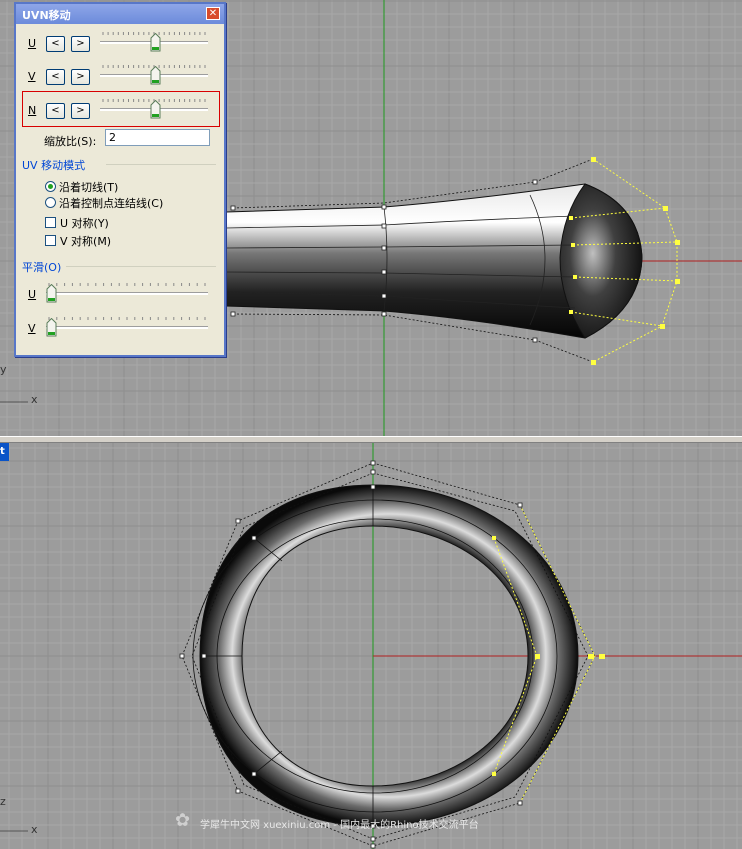  I want to click on tube-end-cap, so click(601, 261).